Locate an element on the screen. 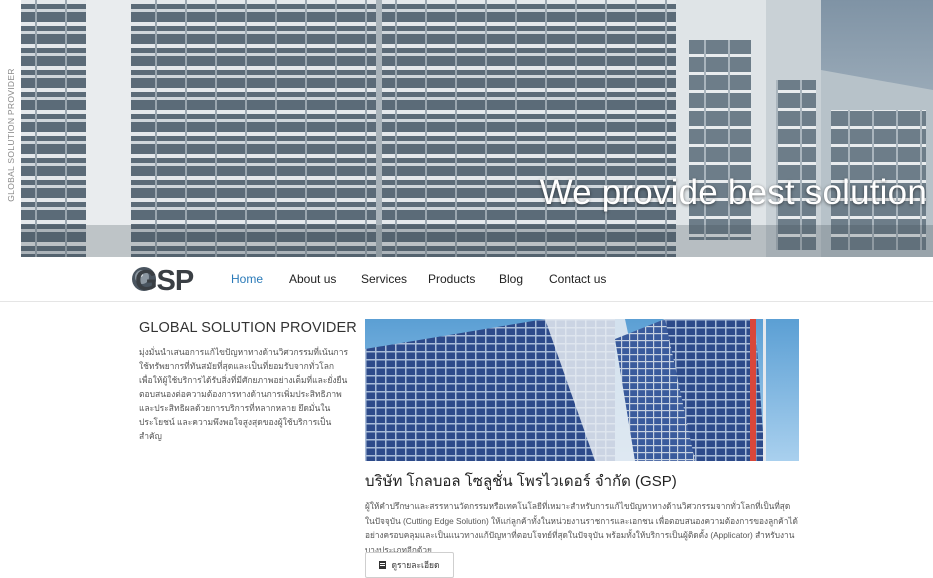 This screenshot has height=578, width=933. logo-text: GSP is located at coordinates (164, 281).